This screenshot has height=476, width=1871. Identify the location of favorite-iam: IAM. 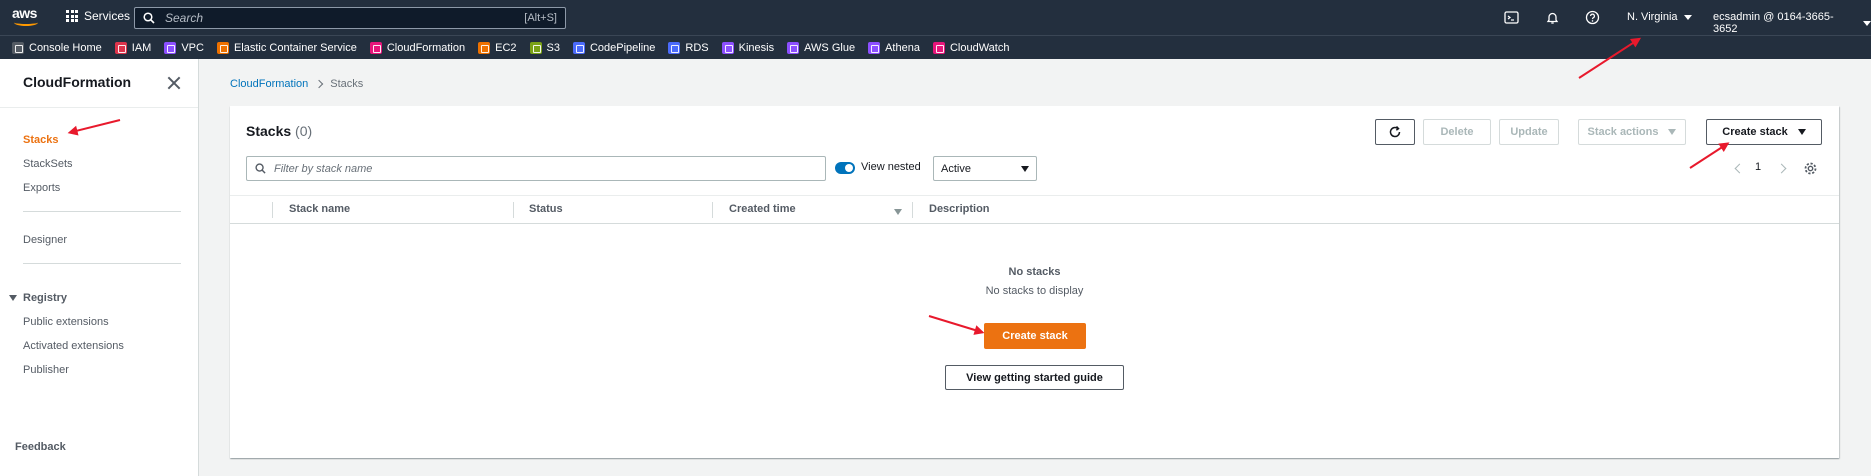
(133, 47).